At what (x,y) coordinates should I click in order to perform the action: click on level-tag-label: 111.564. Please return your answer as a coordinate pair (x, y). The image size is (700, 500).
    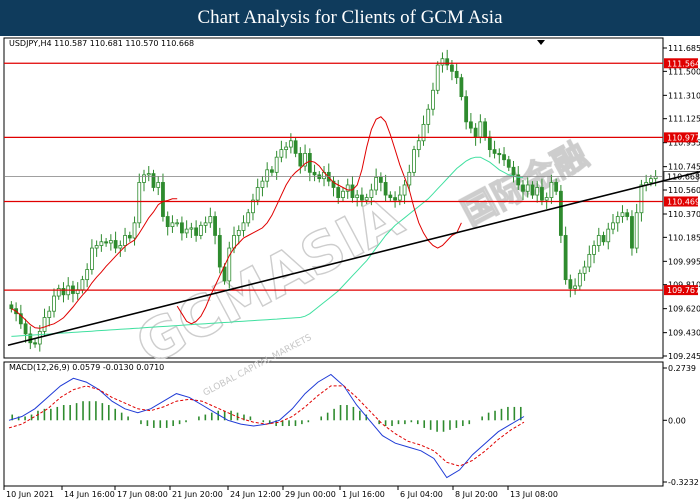
    Looking at the image, I should click on (683, 63).